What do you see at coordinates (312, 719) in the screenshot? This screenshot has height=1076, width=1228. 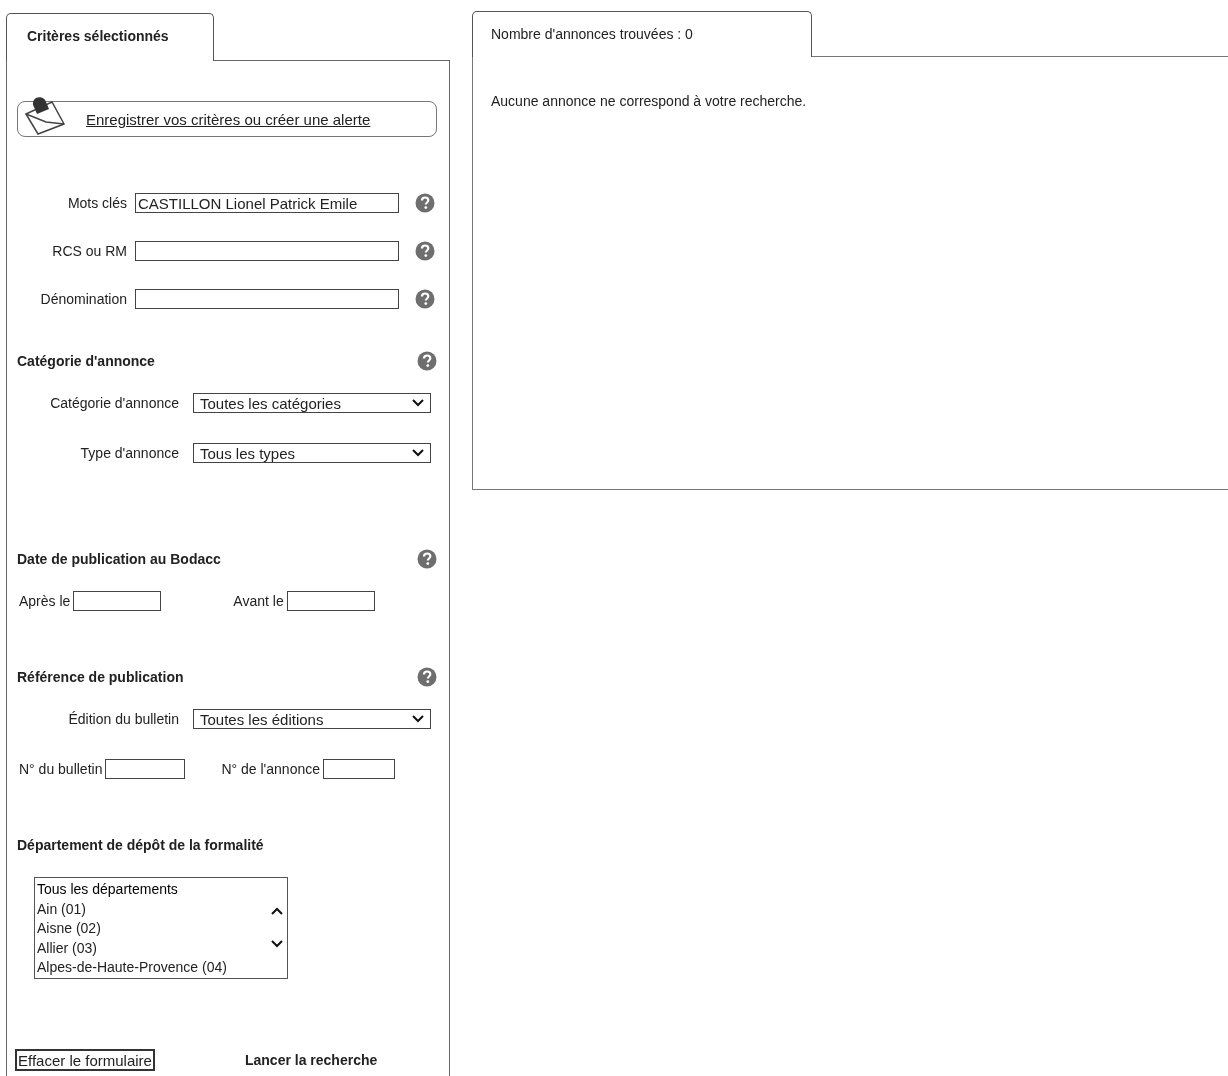 I see `dropdown: Toutes les éditions` at bounding box center [312, 719].